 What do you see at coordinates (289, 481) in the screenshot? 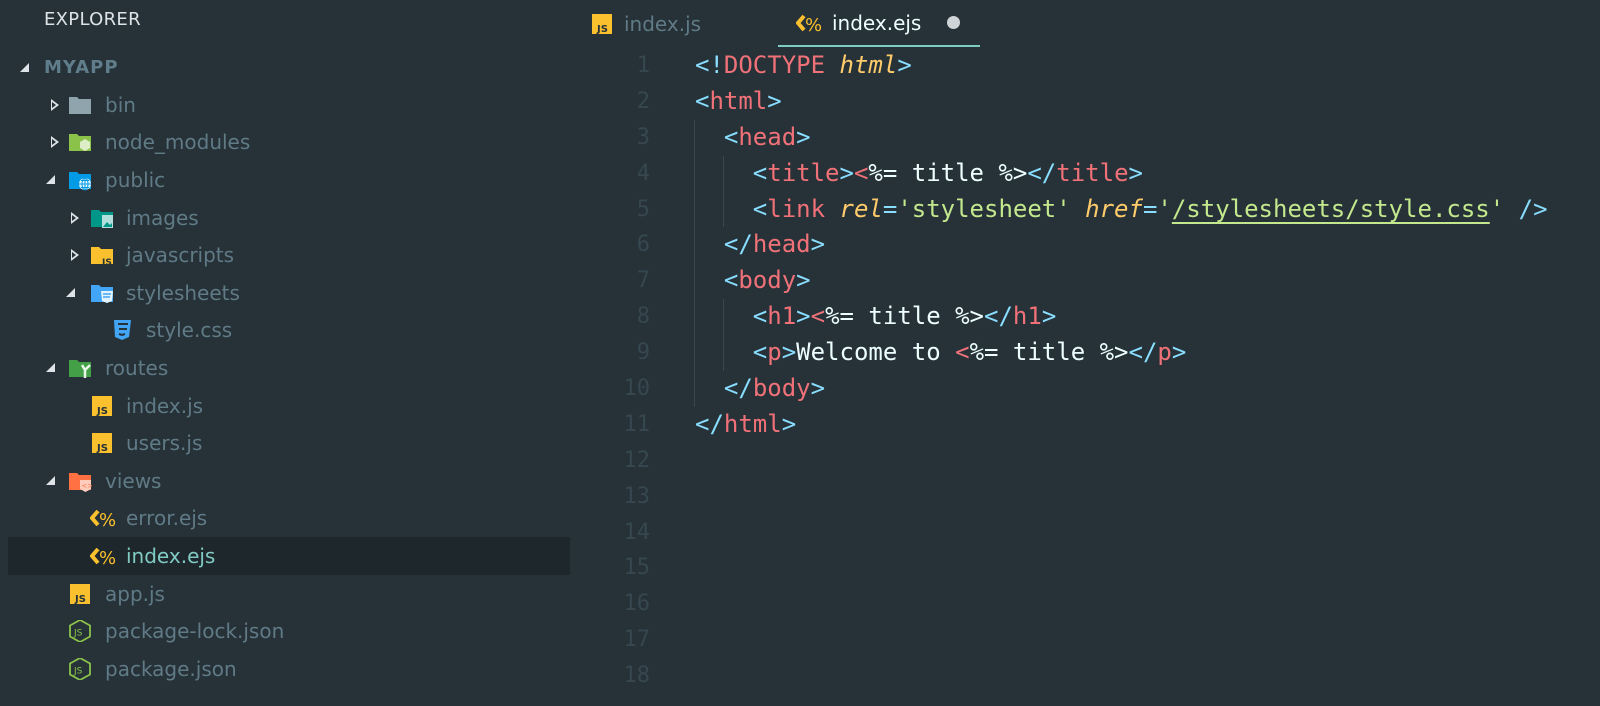
I see `tree-item-views: <> views` at bounding box center [289, 481].